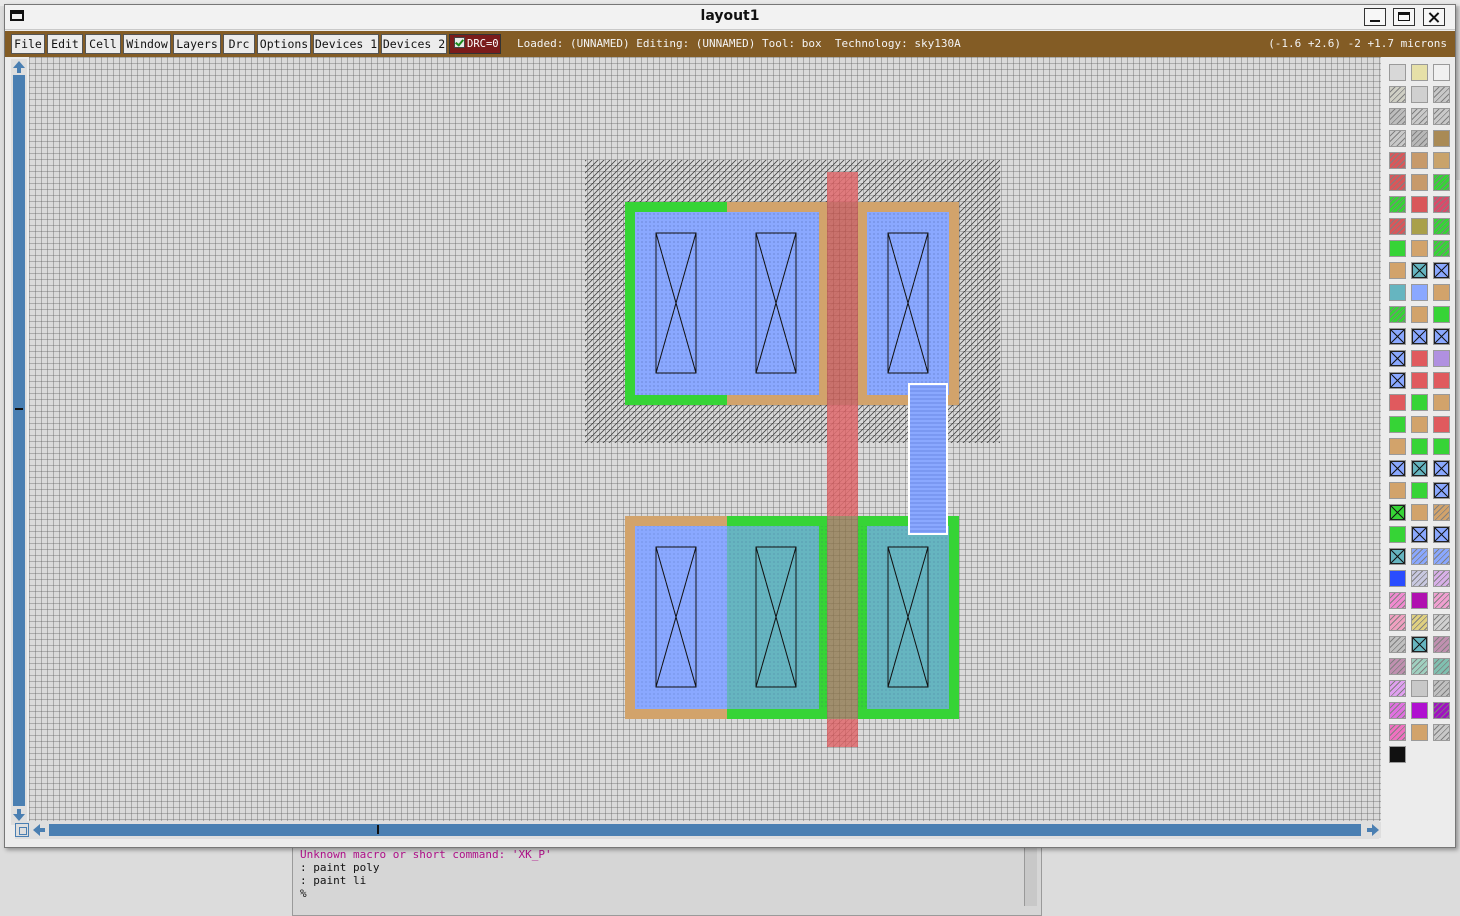  Describe the element at coordinates (1404, 17) in the screenshot. I see `maximize-button` at that location.